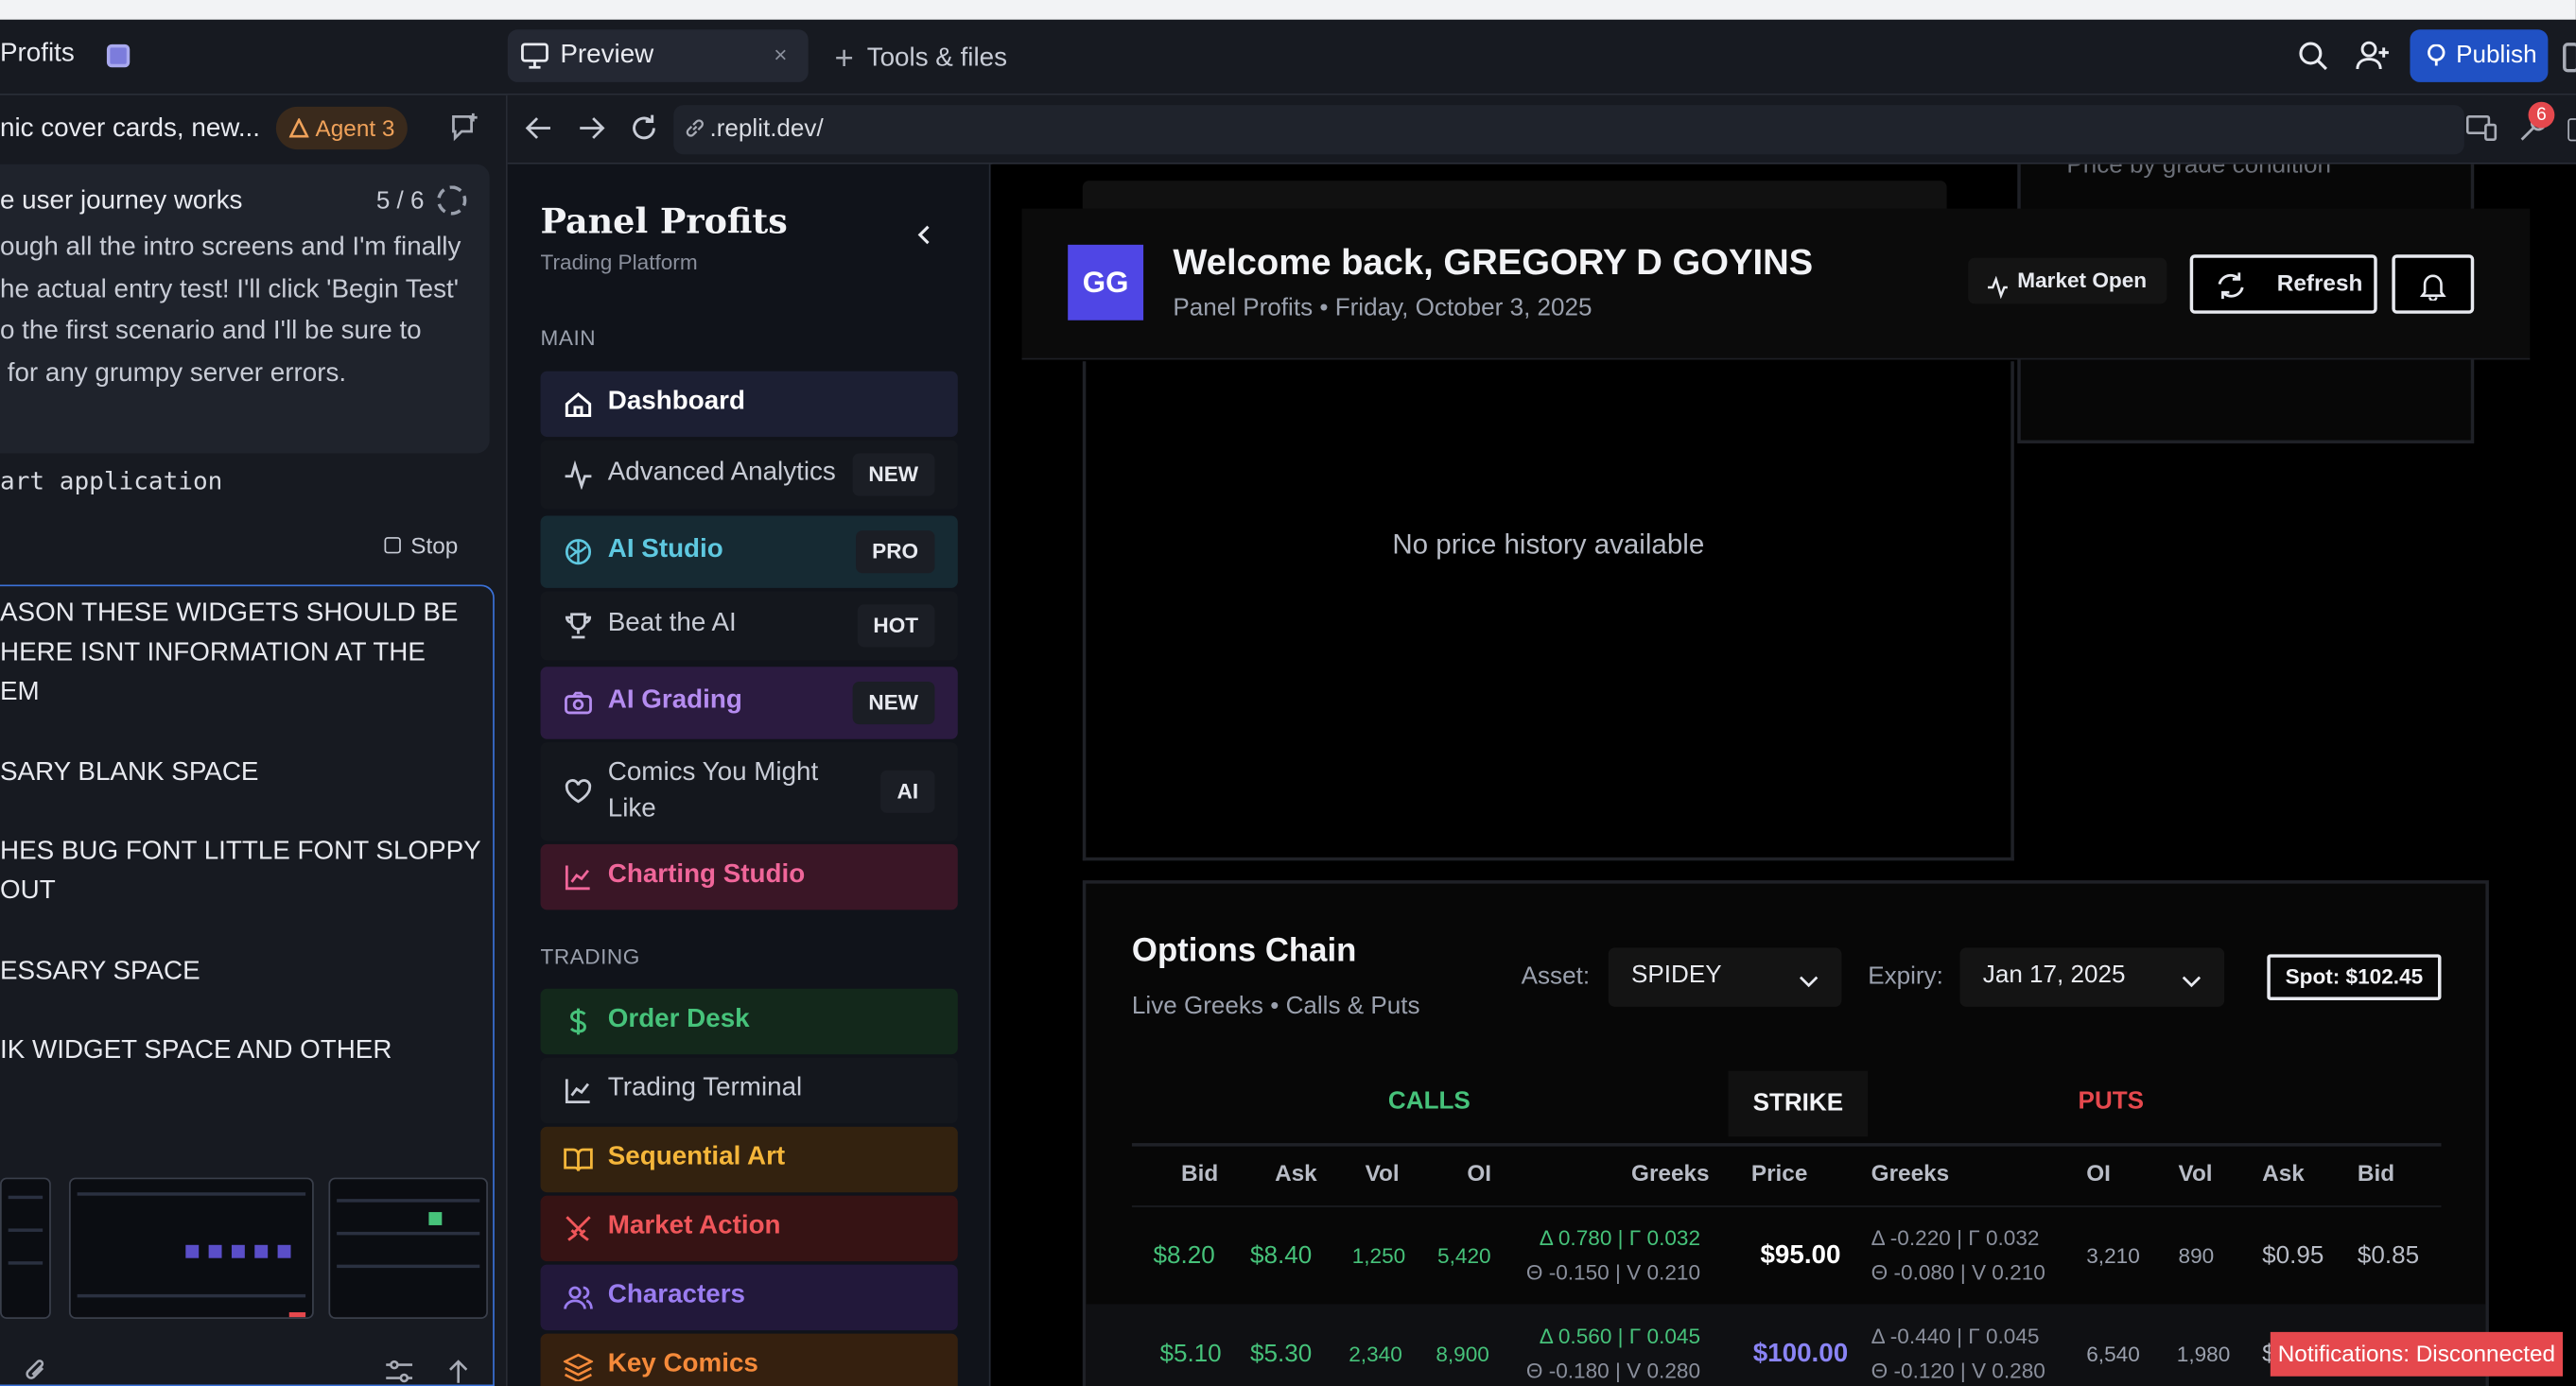 This screenshot has height=1386, width=2576. What do you see at coordinates (1106, 282) in the screenshot?
I see `avatar: GG` at bounding box center [1106, 282].